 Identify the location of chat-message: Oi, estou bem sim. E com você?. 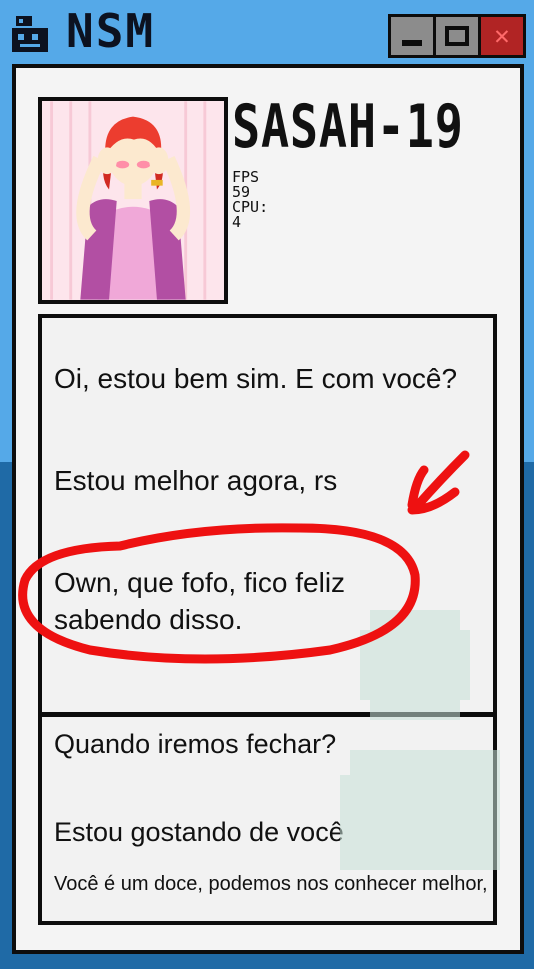
(256, 378).